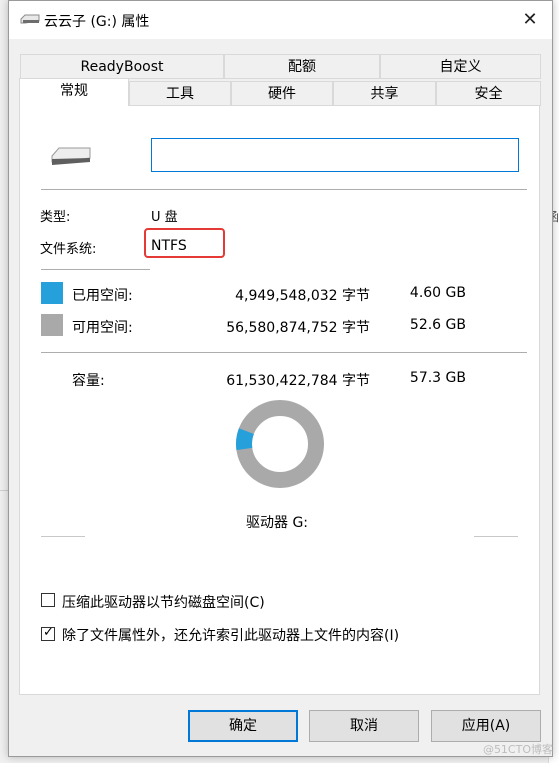 This screenshot has width=559, height=763. I want to click on index-checkbox: ✓, so click(48, 633).